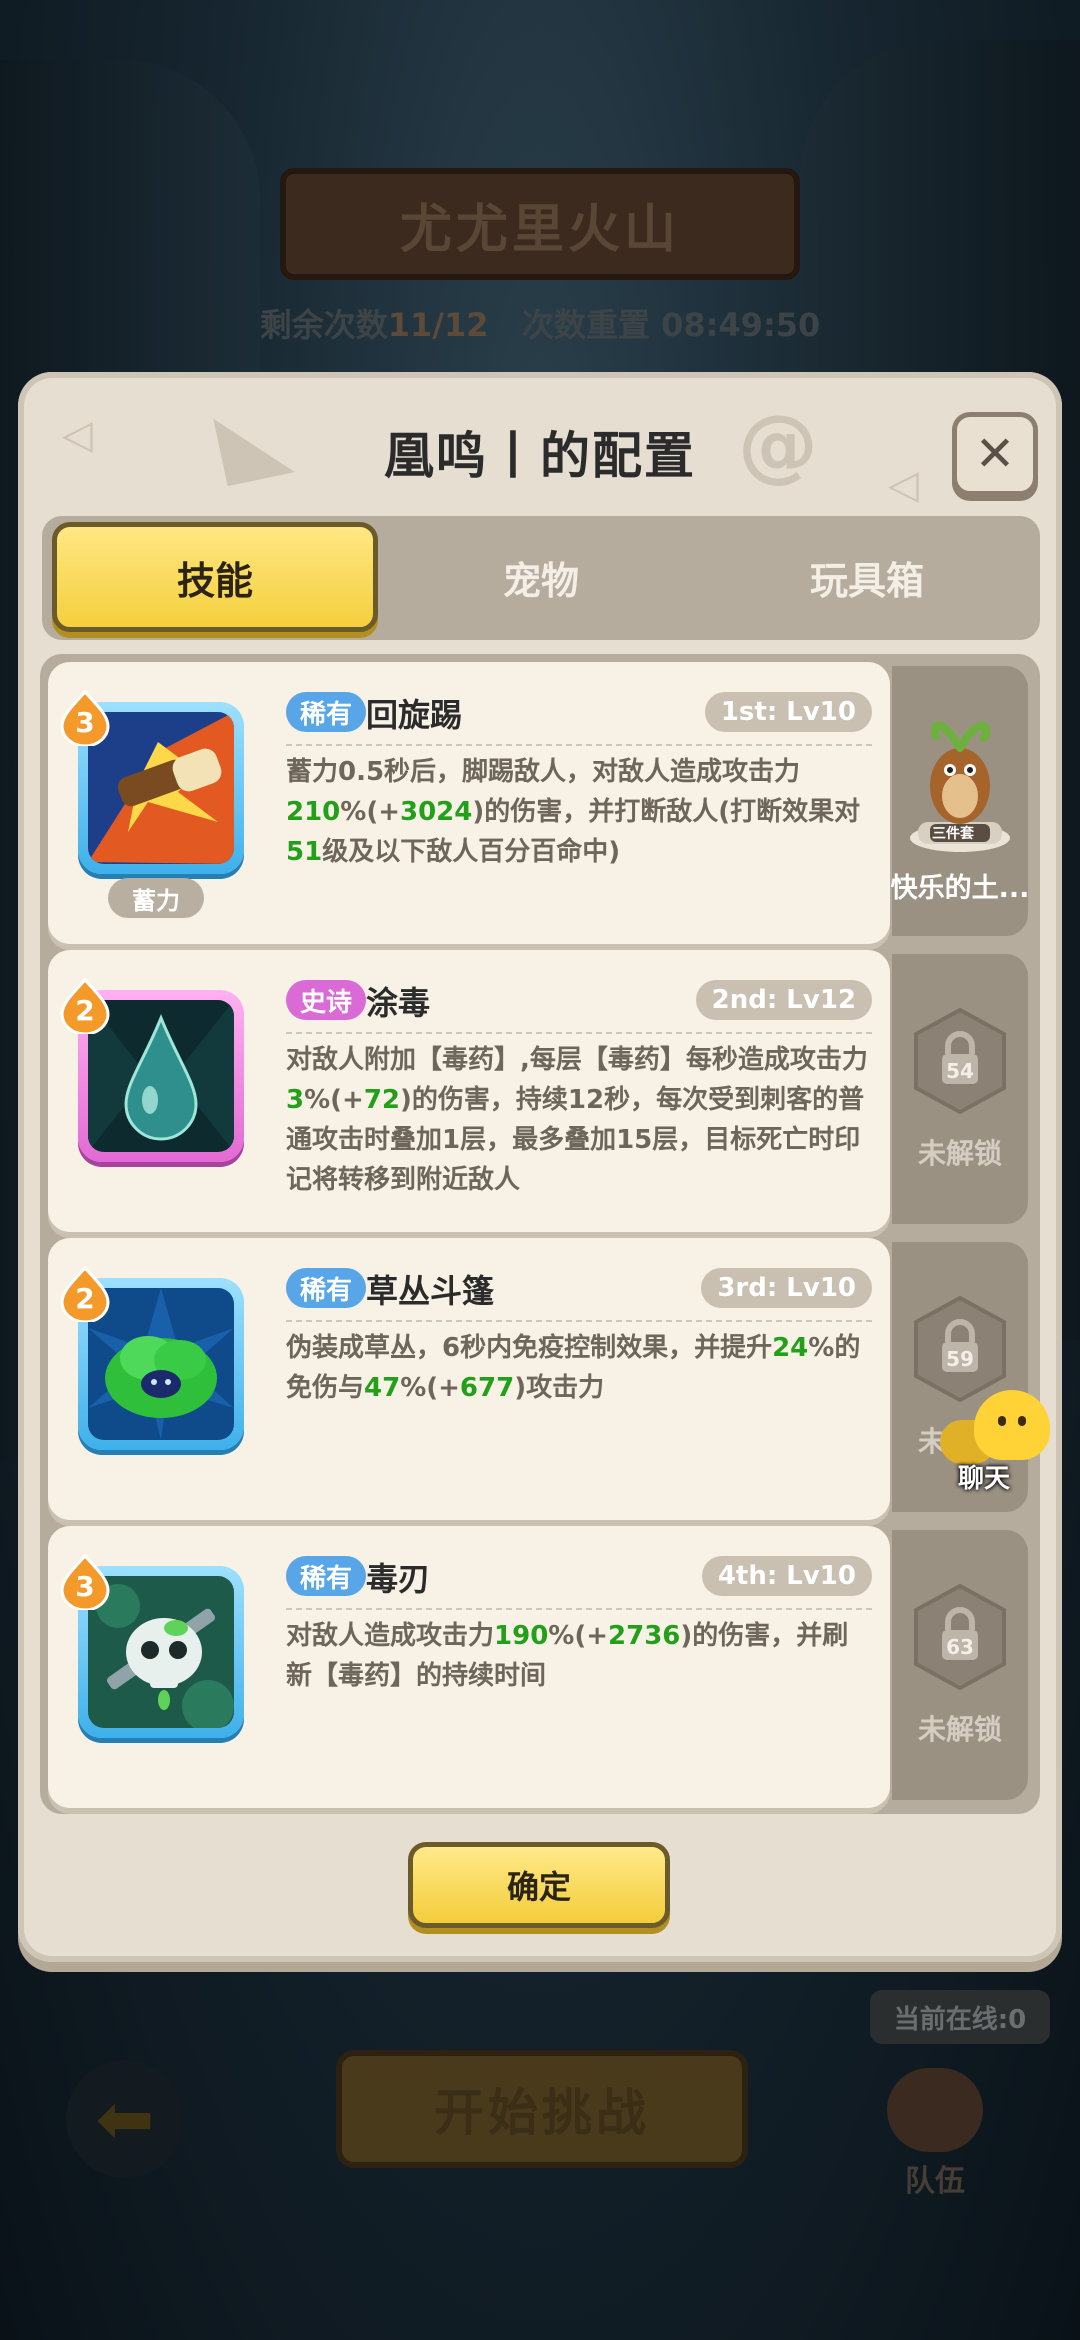 The image size is (1080, 2340). I want to click on tab-toybox: 玩具箱, so click(867, 577).